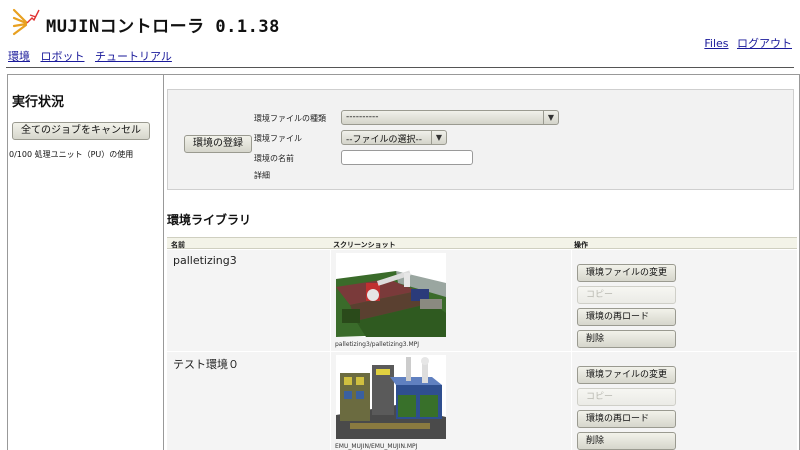  What do you see at coordinates (278, 138) in the screenshot?
I see `file-label: 環境ファイル` at bounding box center [278, 138].